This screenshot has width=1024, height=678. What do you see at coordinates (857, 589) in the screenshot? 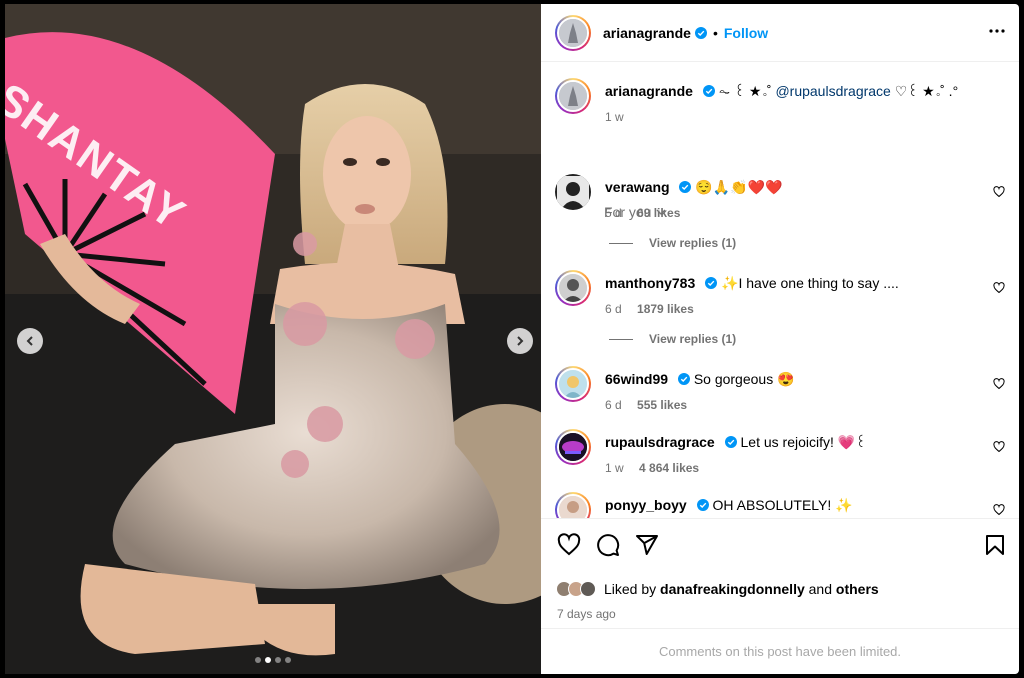
I see `liked-by-others: others` at bounding box center [857, 589].